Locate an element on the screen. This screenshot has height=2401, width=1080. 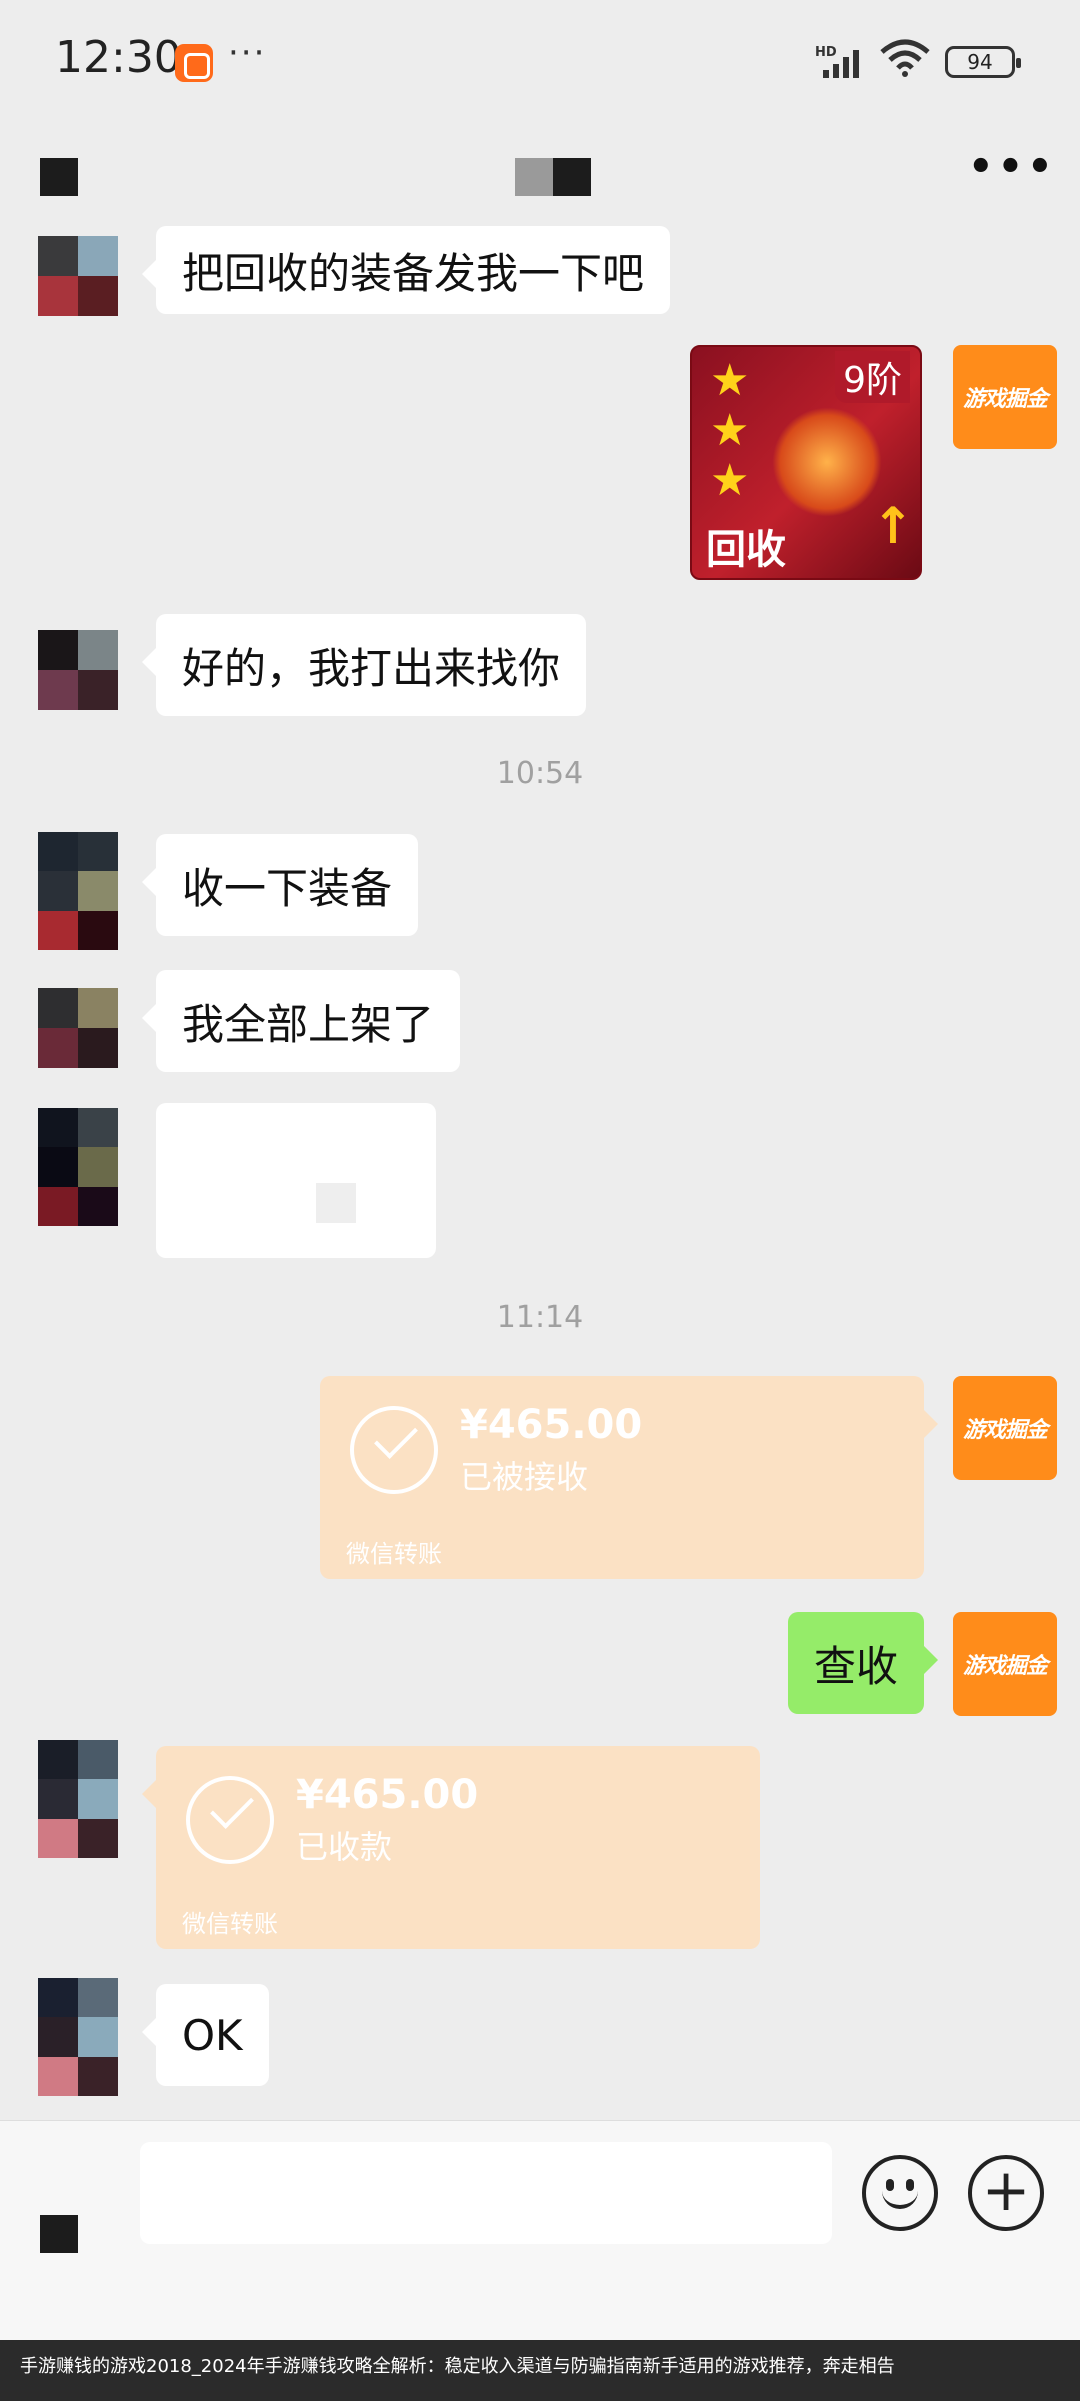
transfer-status: 已被接收 is located at coordinates (524, 1477).